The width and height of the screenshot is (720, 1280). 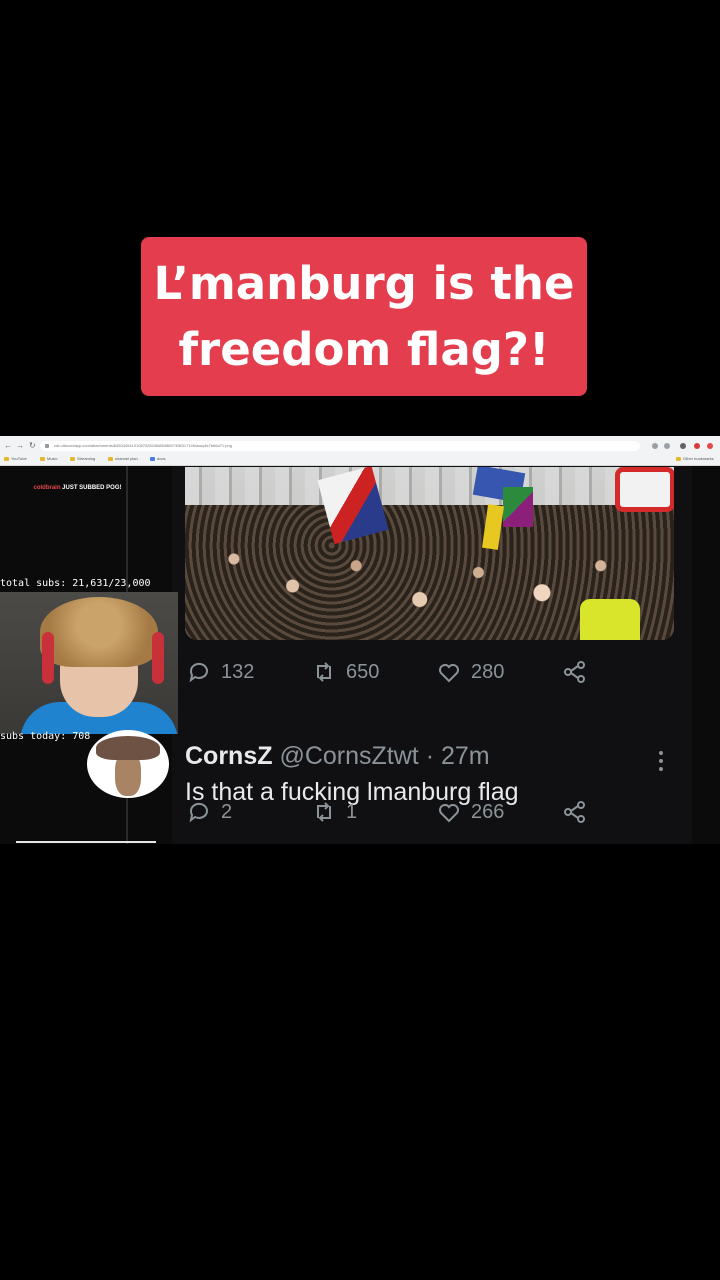 What do you see at coordinates (209, 812) in the screenshot?
I see `reply-button: 2` at bounding box center [209, 812].